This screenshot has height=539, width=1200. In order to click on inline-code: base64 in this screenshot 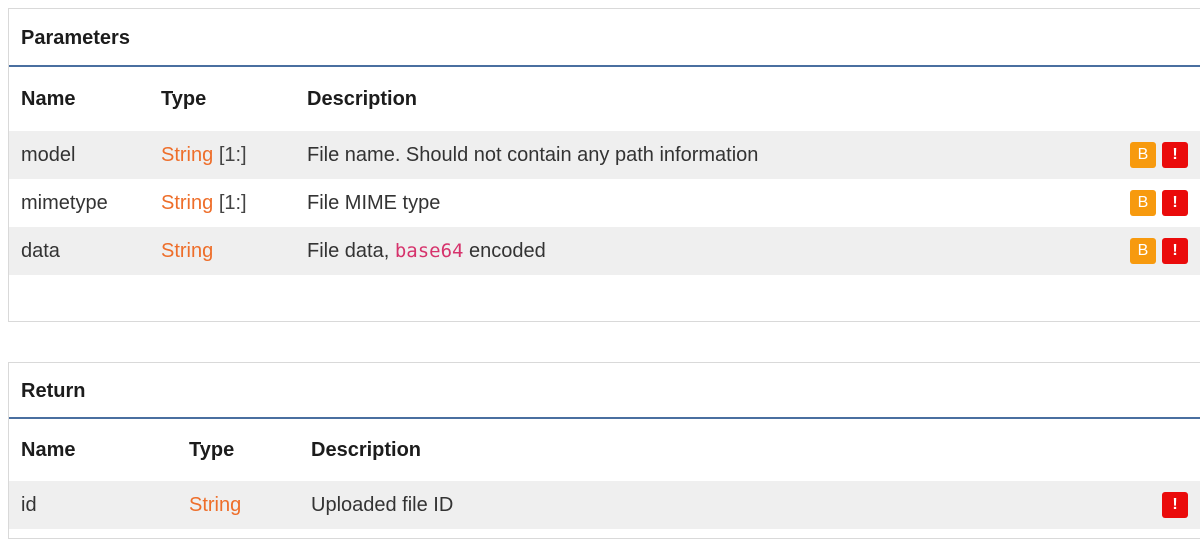, I will do `click(429, 250)`.